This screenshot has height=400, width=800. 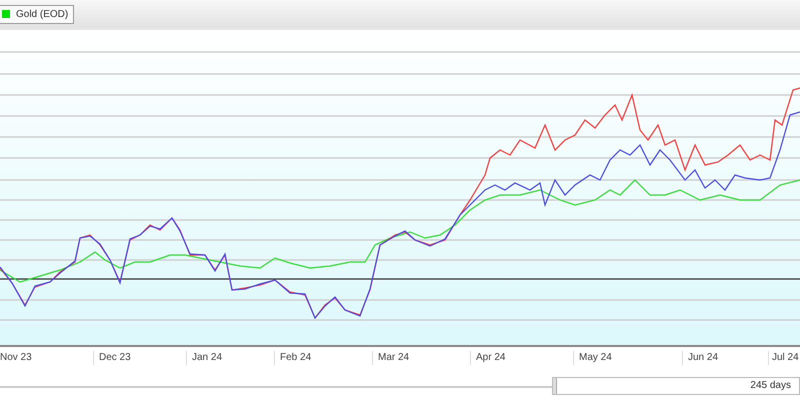 I want to click on range-handle, so click(x=555, y=386).